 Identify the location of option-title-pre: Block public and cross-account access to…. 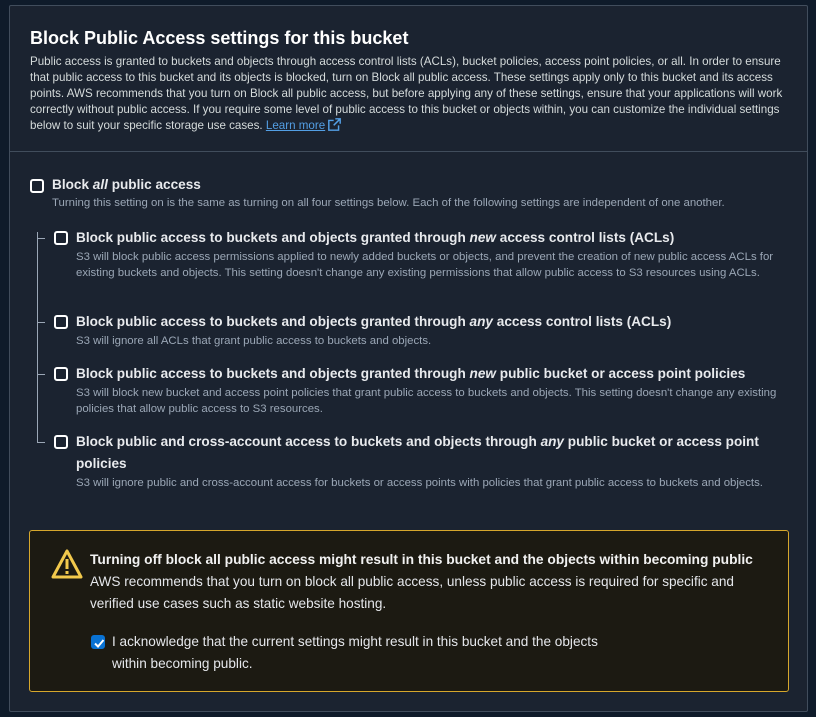
(308, 441).